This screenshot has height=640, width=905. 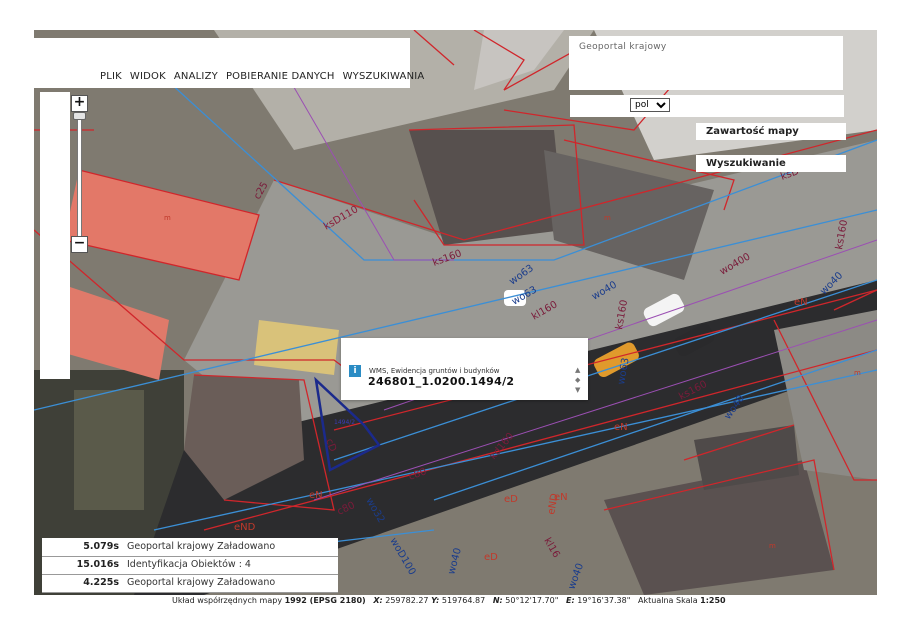 I want to click on zoom-panel, so click(x=55, y=235).